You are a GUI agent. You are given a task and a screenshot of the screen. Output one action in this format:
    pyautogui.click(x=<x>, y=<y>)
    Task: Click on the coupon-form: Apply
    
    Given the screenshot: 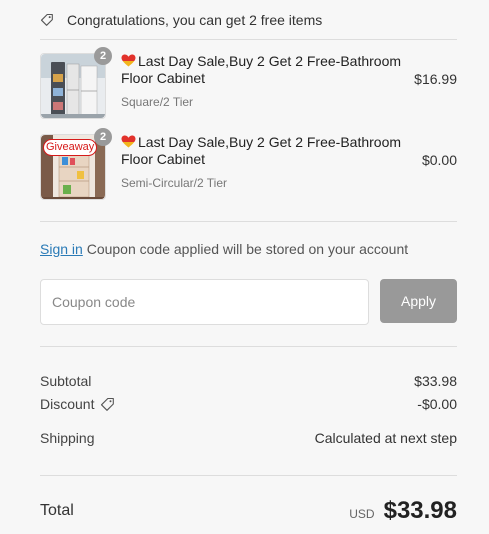 What is the action you would take?
    pyautogui.click(x=248, y=302)
    